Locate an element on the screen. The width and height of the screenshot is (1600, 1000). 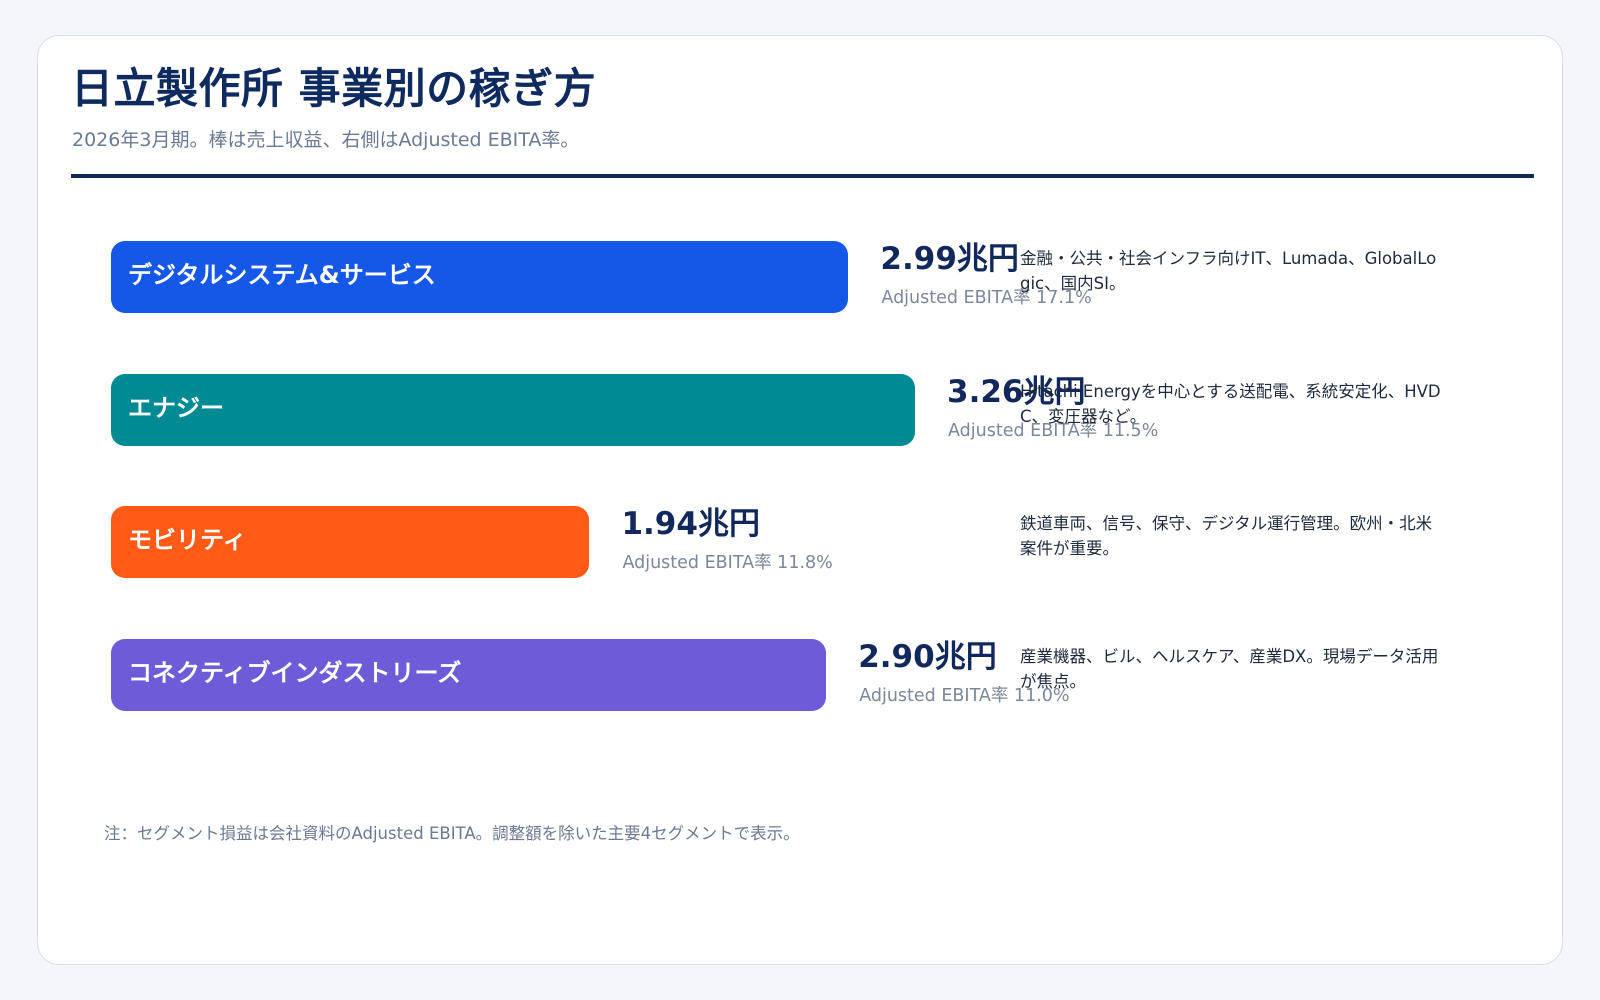
ebita-margin-label: Adjusted EBITA率 11.8% is located at coordinates (727, 563).